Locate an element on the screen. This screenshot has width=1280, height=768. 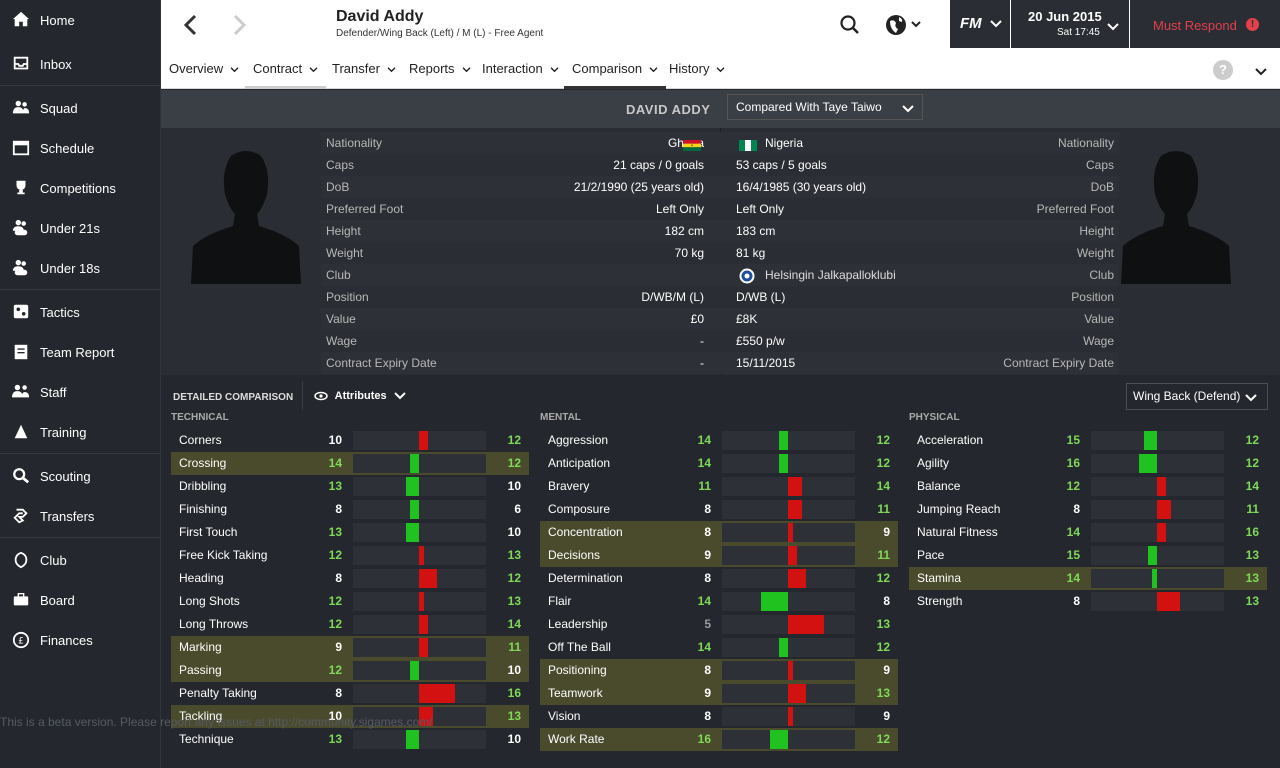
sidebar-item-squad: Squad is located at coordinates (80, 108).